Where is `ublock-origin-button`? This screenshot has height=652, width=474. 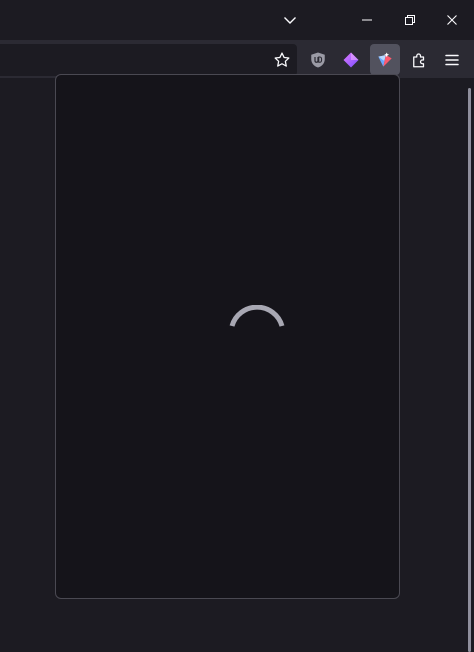
ublock-origin-button is located at coordinates (318, 59).